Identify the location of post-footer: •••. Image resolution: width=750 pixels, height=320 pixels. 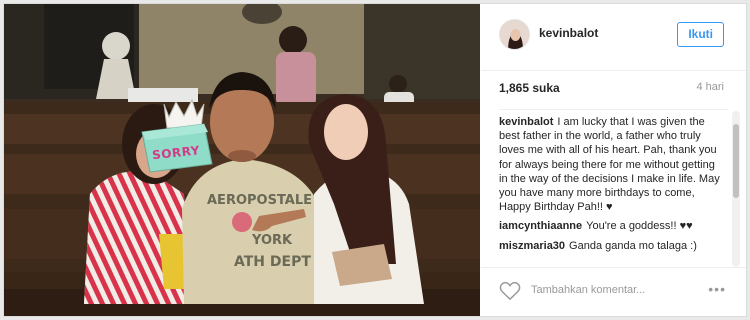
(613, 291).